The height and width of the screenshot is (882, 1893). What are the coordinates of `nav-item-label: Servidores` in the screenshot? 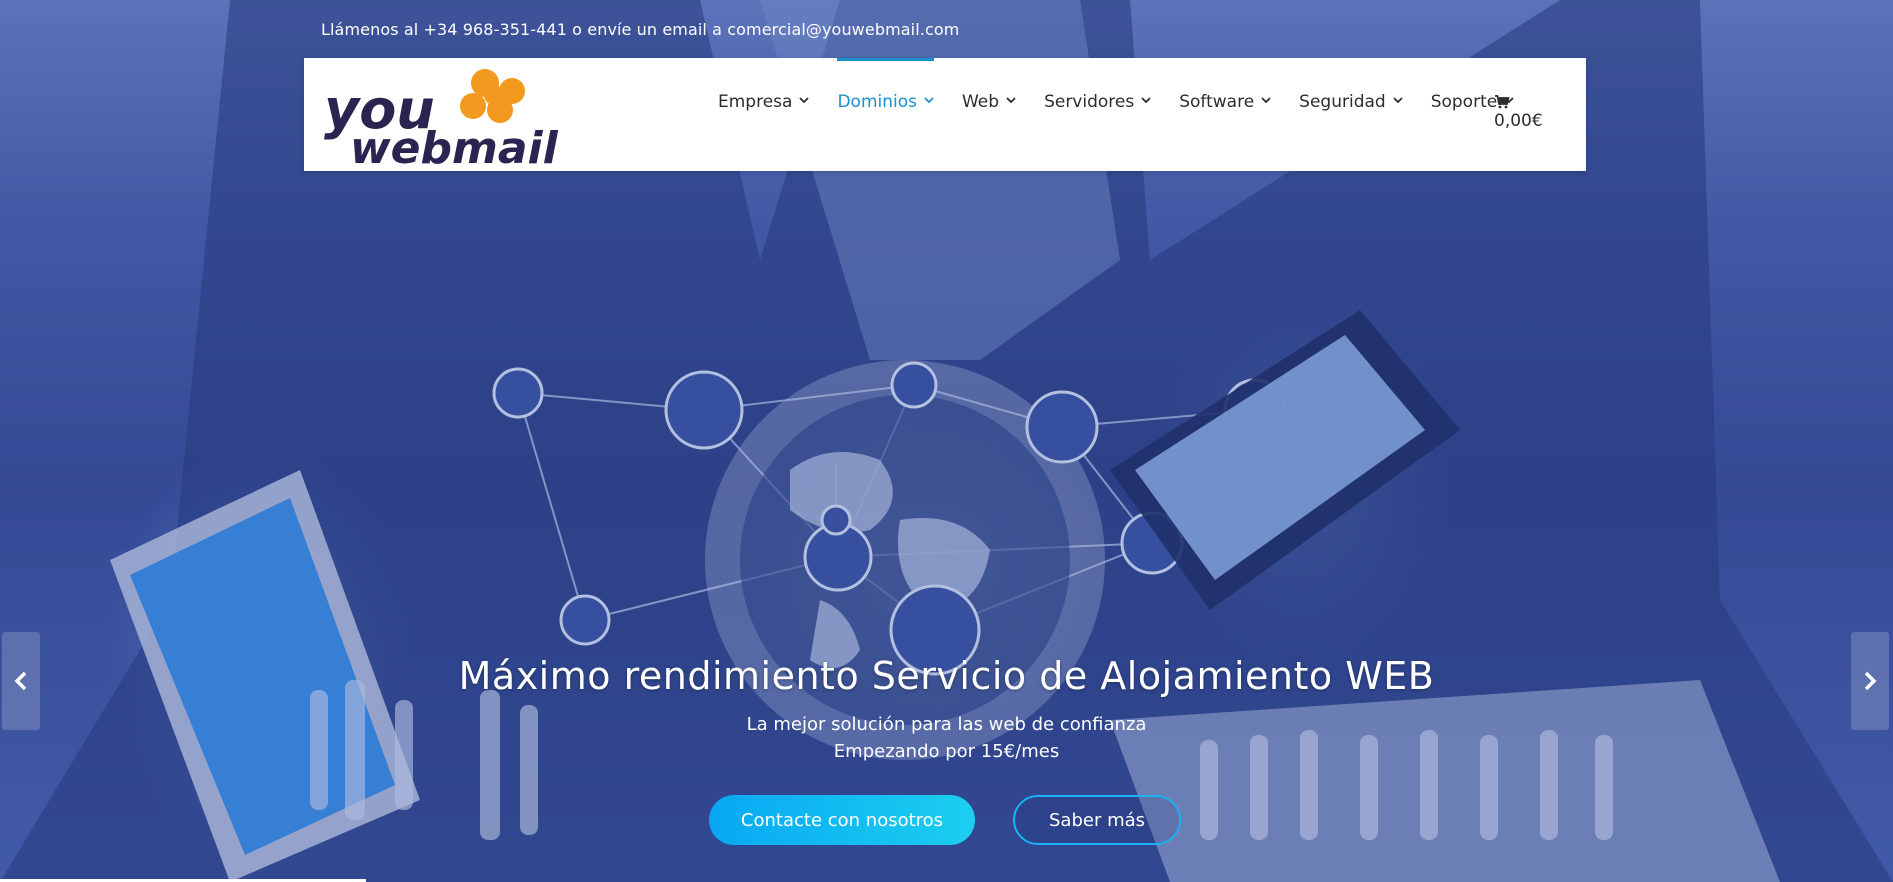 It's located at (1089, 102).